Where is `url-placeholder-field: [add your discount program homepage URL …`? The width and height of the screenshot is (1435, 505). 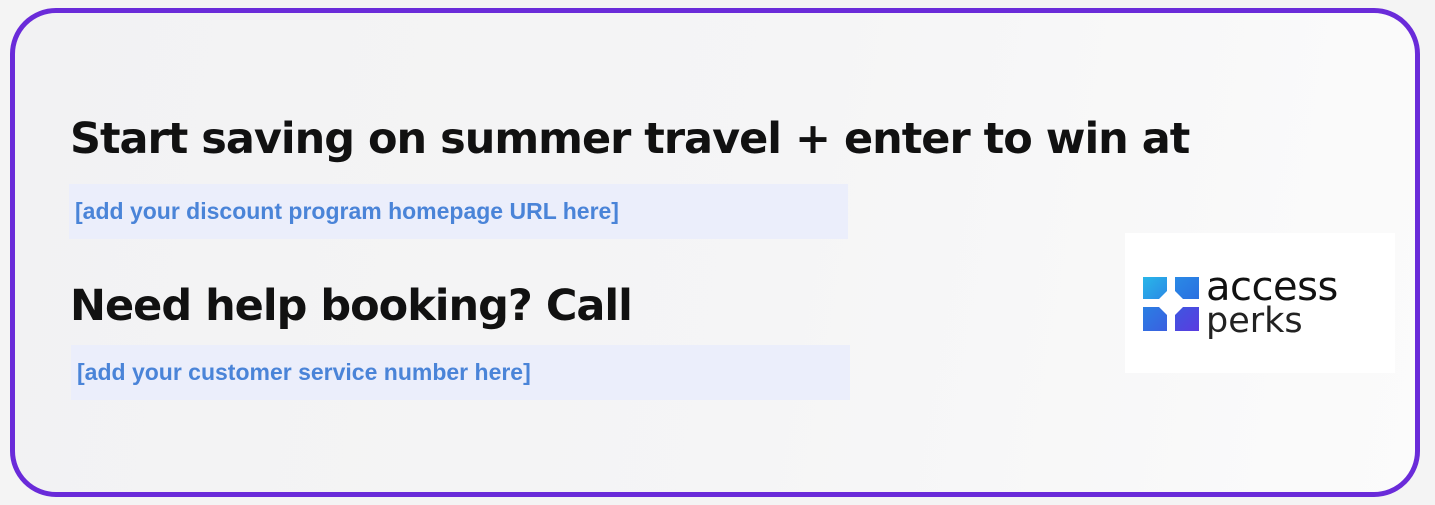 url-placeholder-field: [add your discount program homepage URL … is located at coordinates (458, 211).